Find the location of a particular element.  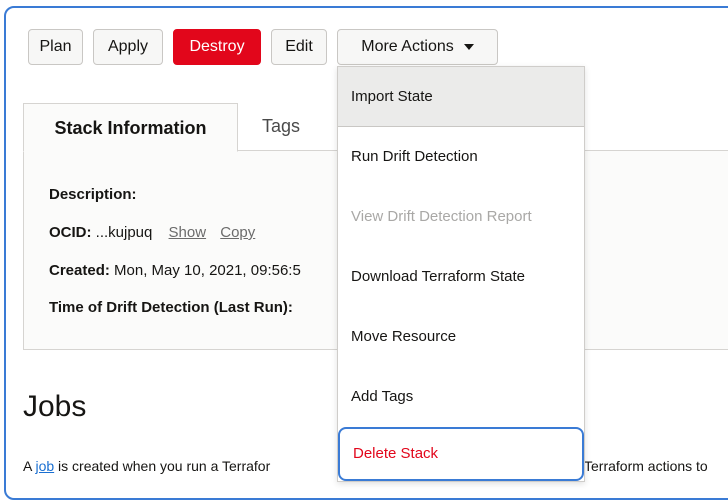

drift-time-label: Time of Drift Detection (Last Run): is located at coordinates (171, 307).